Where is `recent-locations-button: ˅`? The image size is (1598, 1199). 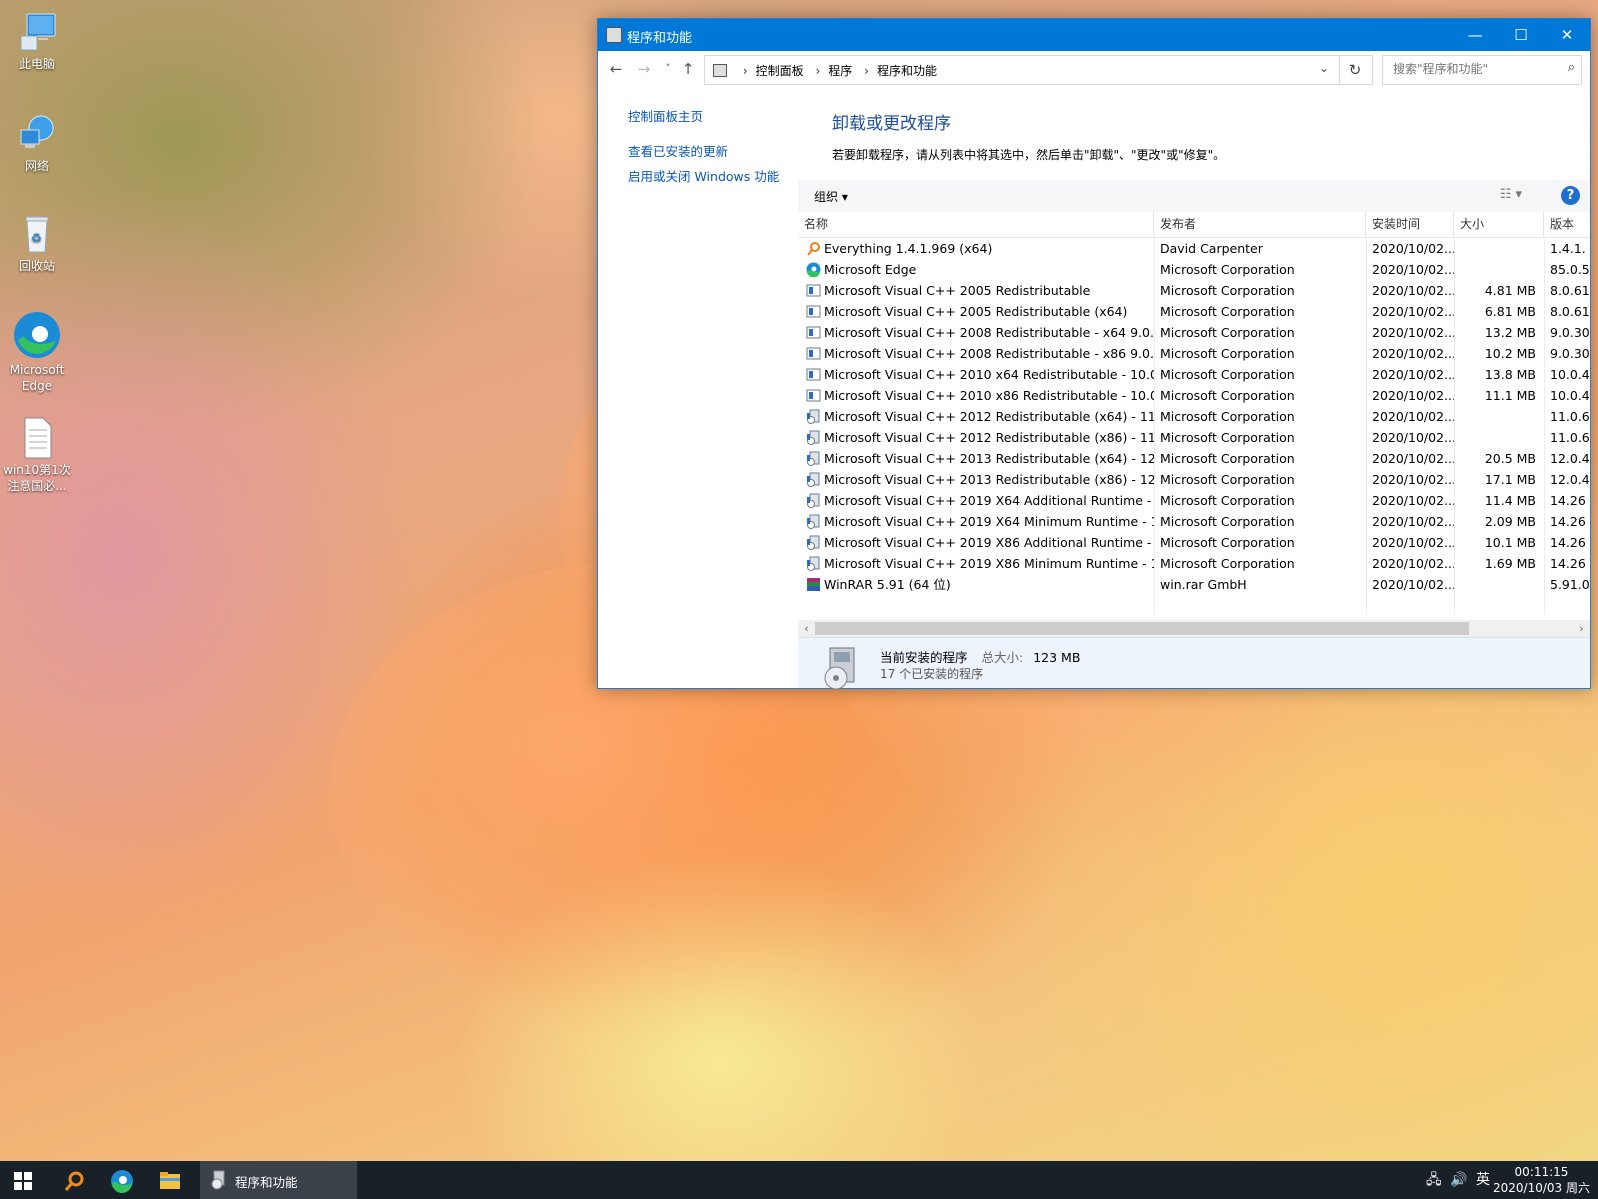 recent-locations-button: ˅ is located at coordinates (668, 69).